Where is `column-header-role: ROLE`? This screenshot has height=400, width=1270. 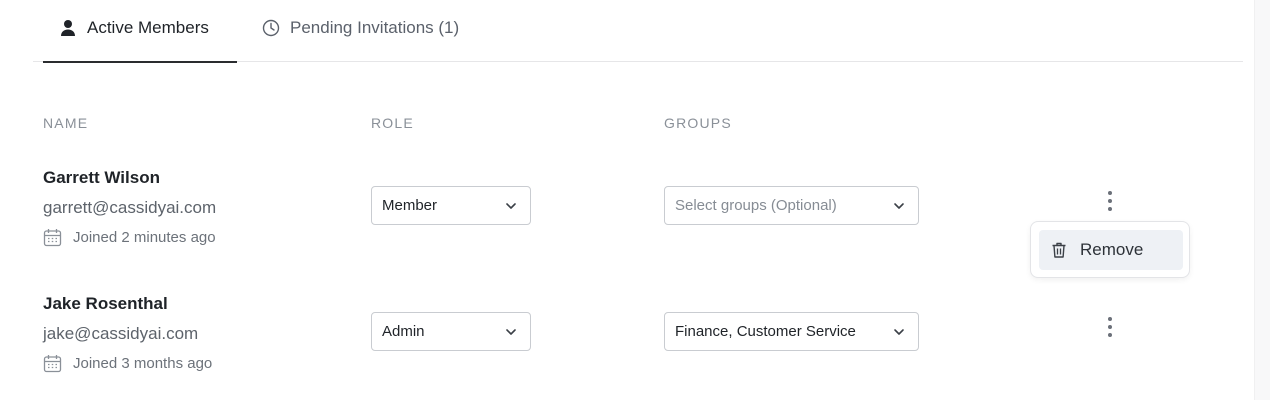 column-header-role: ROLE is located at coordinates (392, 123).